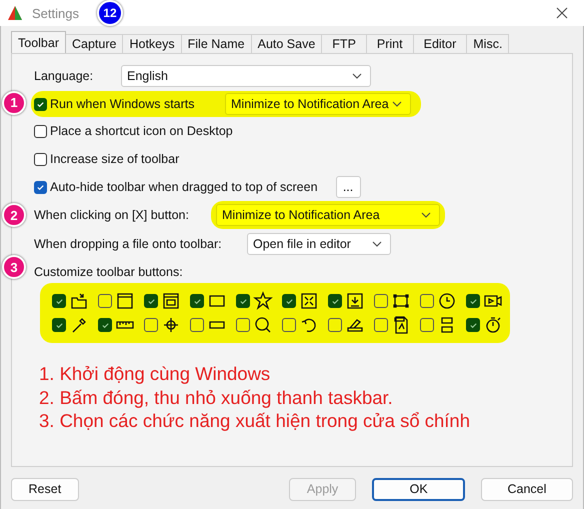 The image size is (584, 509). Describe the element at coordinates (319, 244) in the screenshot. I see `drop-action-dropdown: Open file in editor` at that location.